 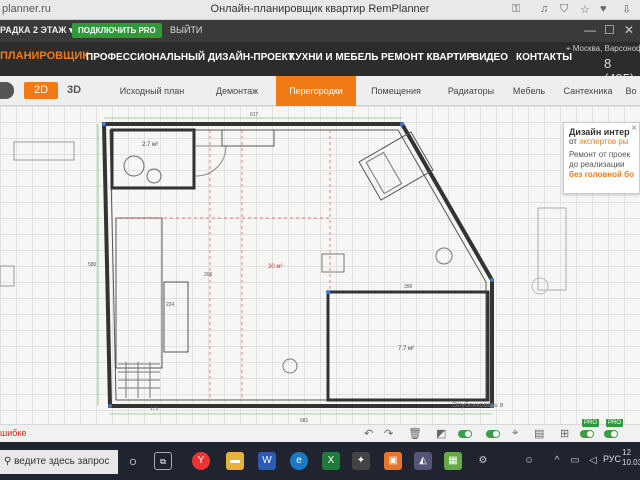 I want to click on closet-top, so click(x=248, y=138).